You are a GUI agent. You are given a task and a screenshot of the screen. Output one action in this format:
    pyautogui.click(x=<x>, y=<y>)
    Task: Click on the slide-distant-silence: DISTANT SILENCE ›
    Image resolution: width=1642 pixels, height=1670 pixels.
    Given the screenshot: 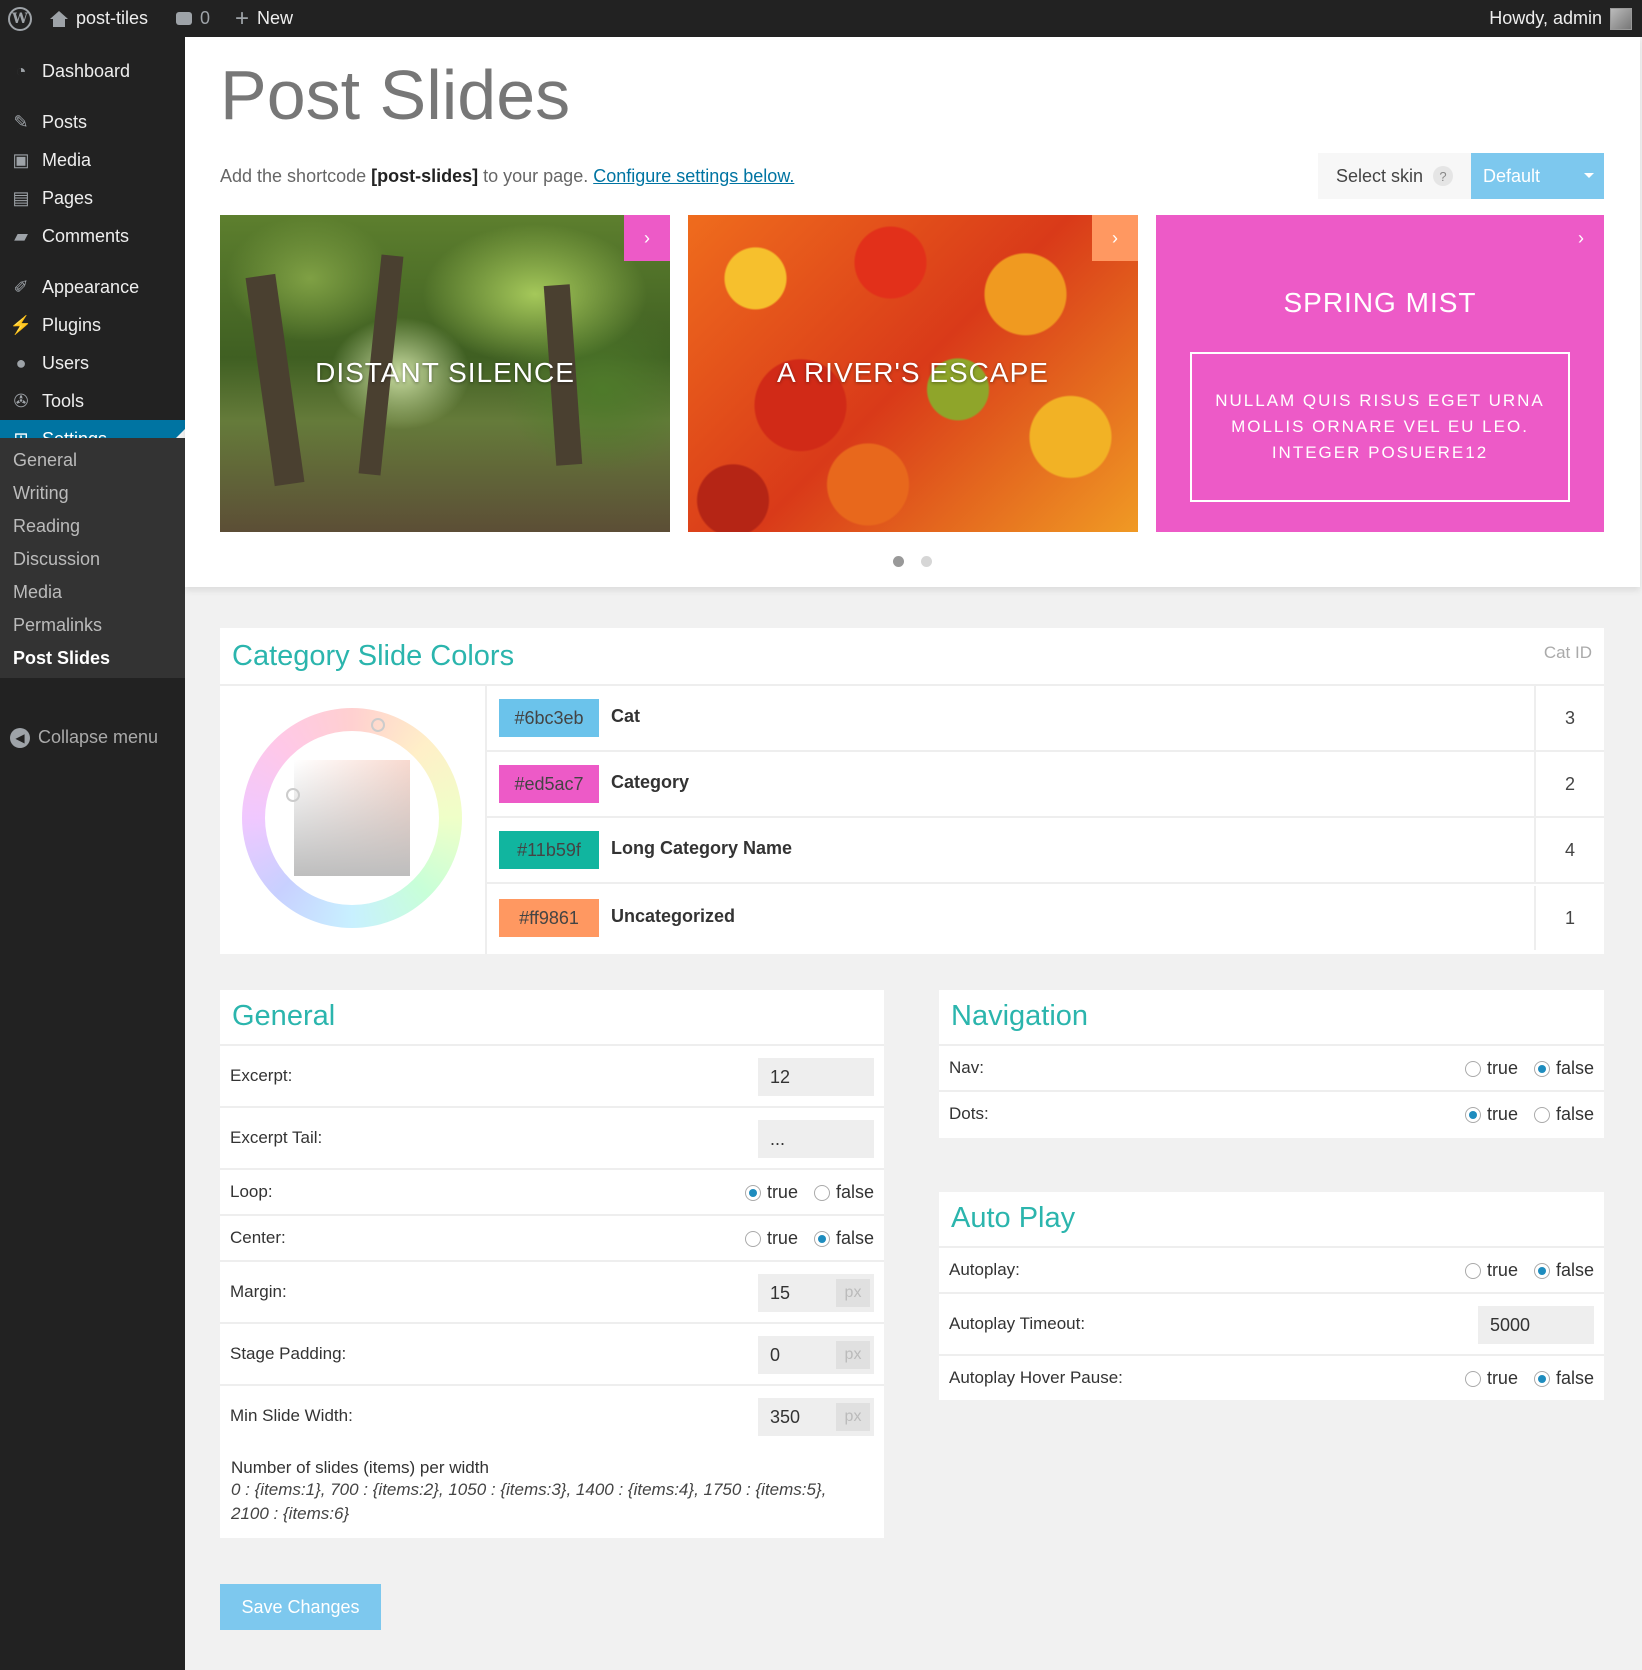 What is the action you would take?
    pyautogui.click(x=445, y=373)
    